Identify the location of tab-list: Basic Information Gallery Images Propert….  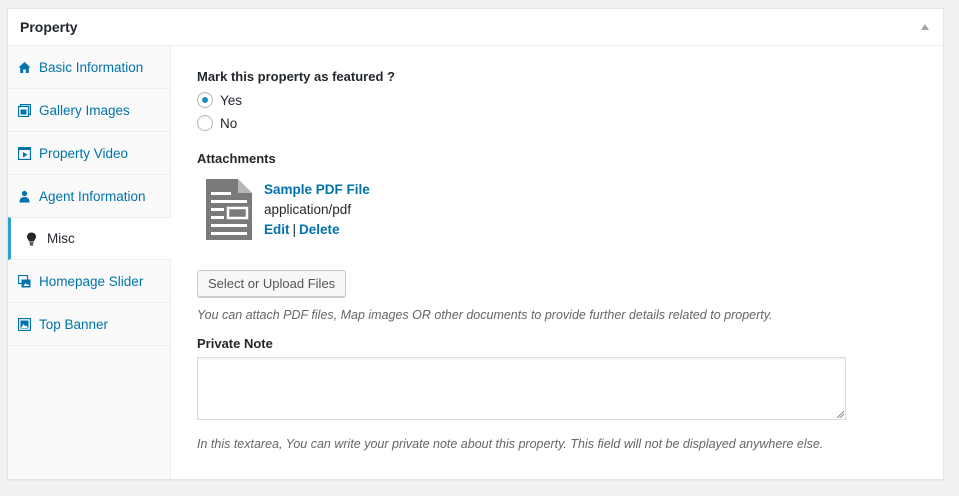
(89, 262).